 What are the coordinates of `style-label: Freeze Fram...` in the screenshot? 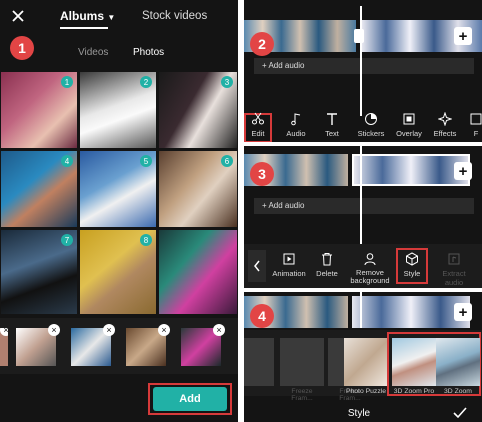 It's located at (302, 395).